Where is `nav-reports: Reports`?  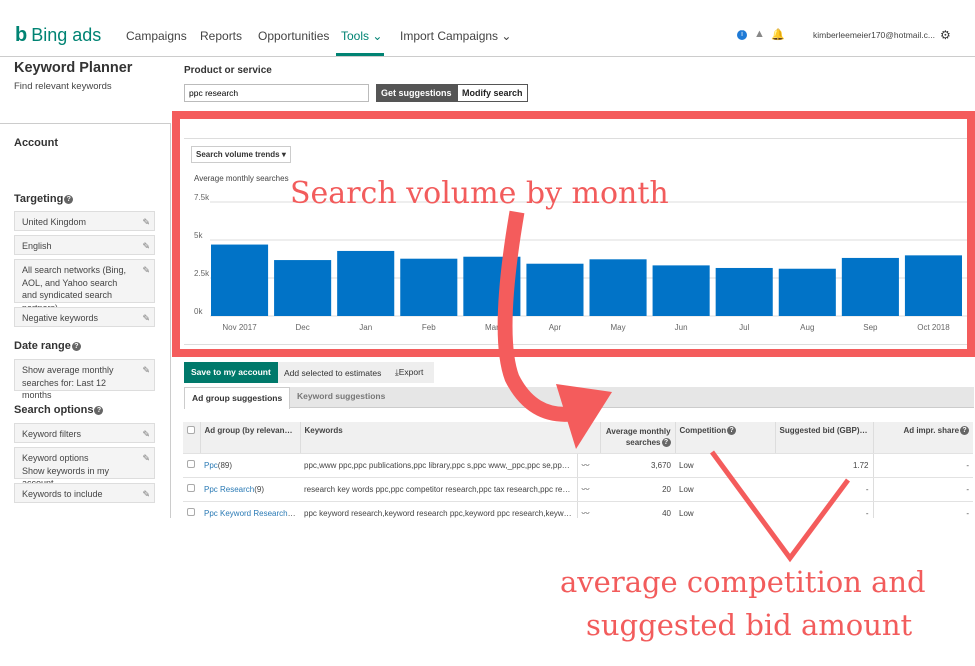
nav-reports: Reports is located at coordinates (221, 36).